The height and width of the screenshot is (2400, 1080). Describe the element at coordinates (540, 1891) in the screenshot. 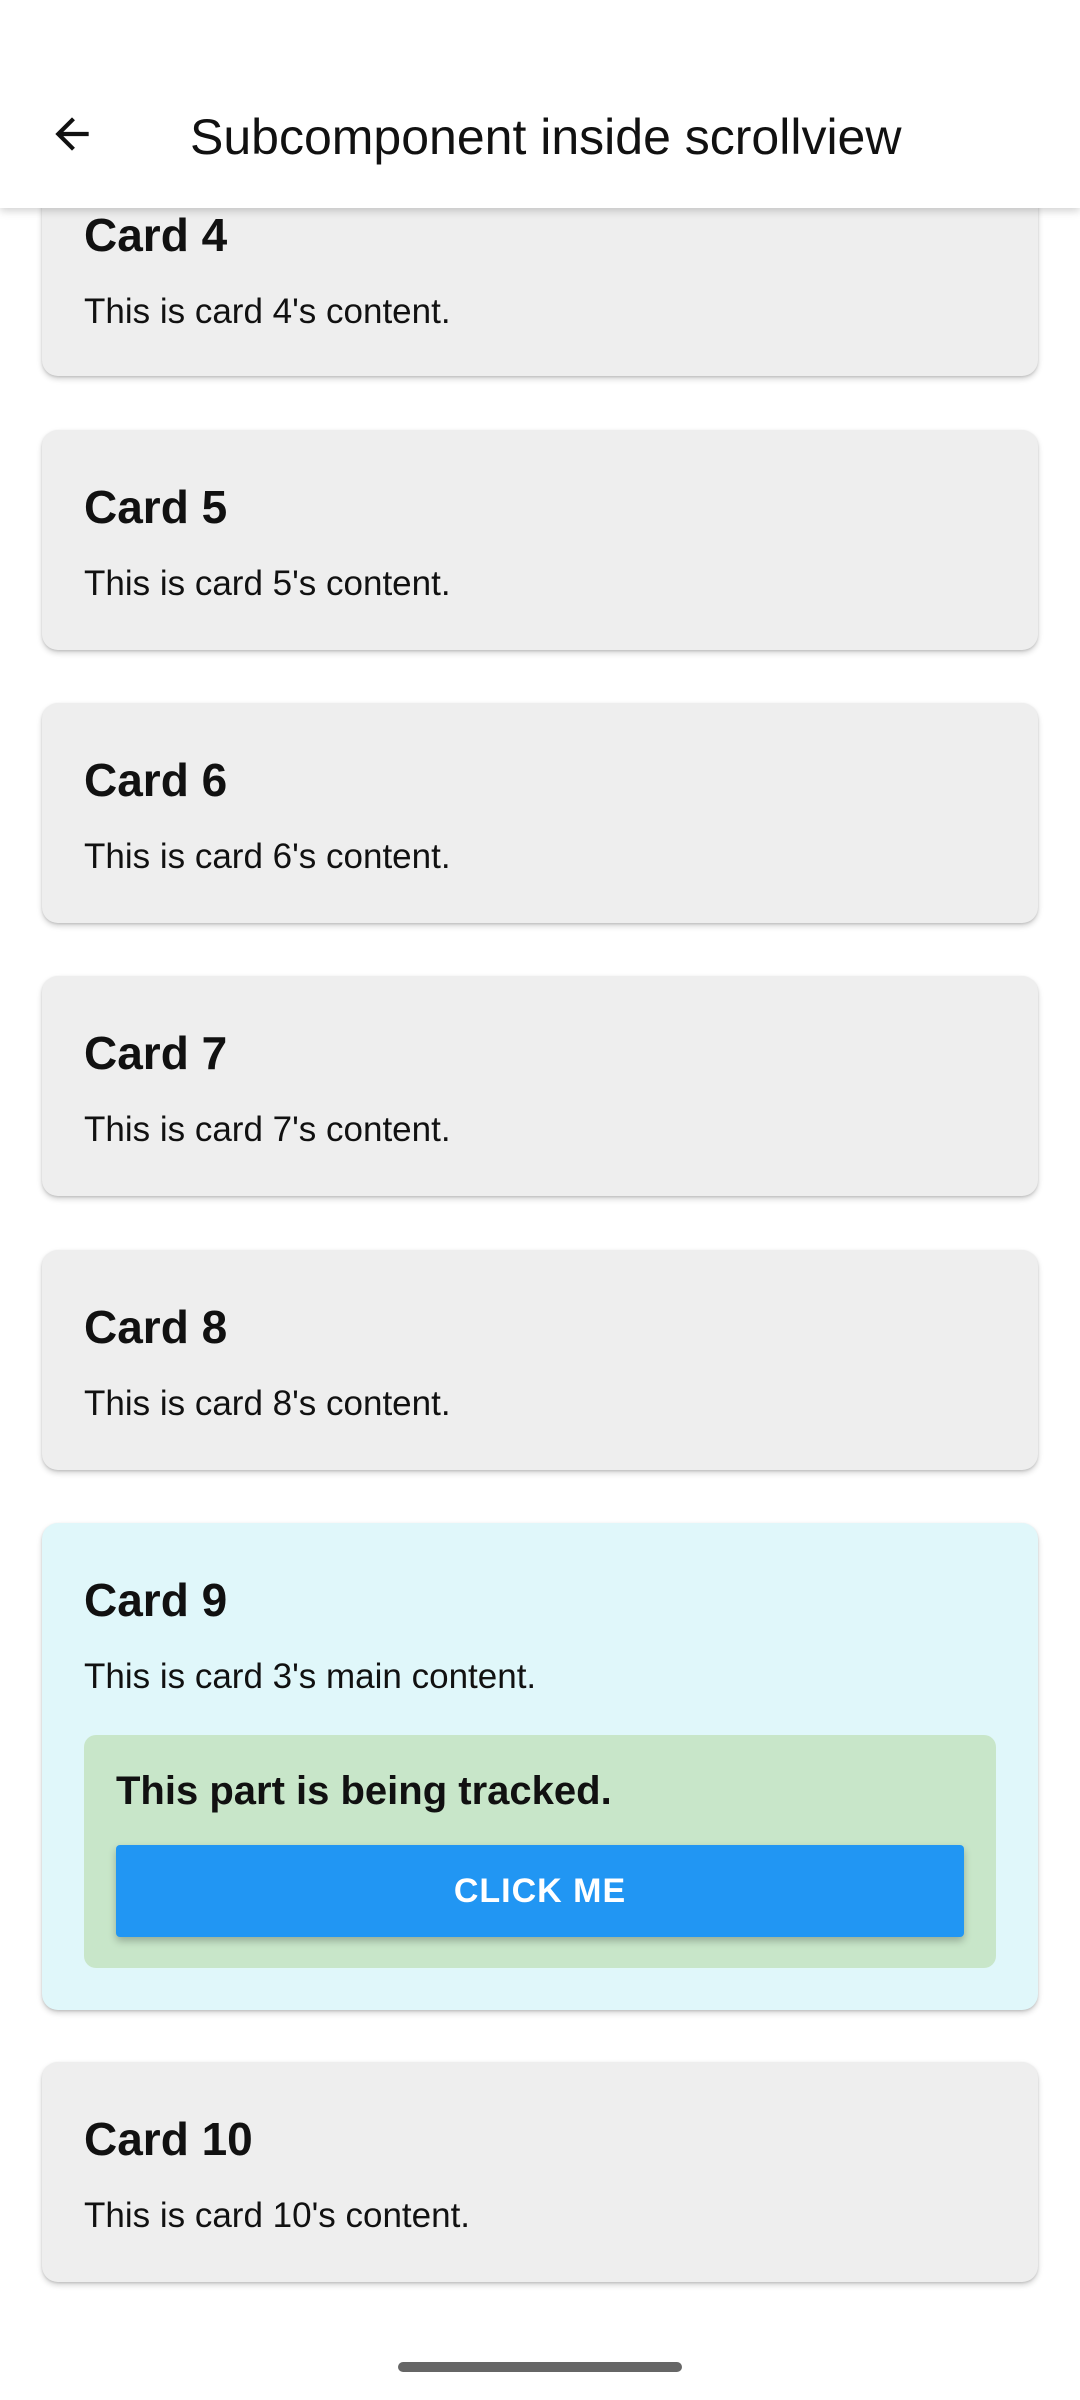

I see `click-me-button: CLICK ME` at that location.